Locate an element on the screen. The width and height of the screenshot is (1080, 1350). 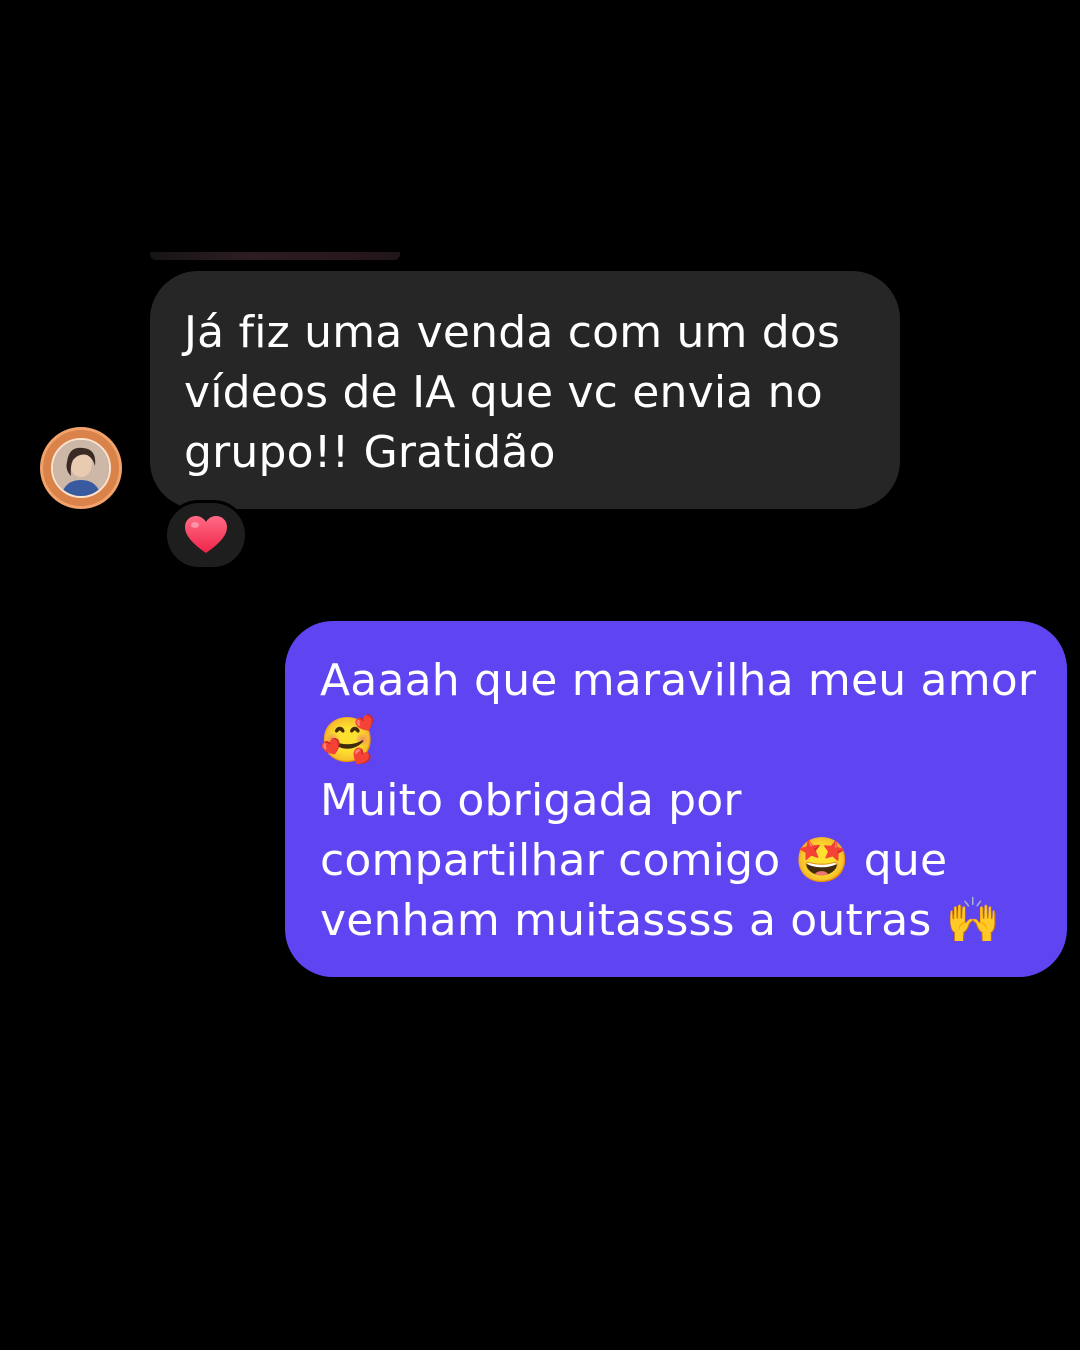
avatar is located at coordinates (81, 468).